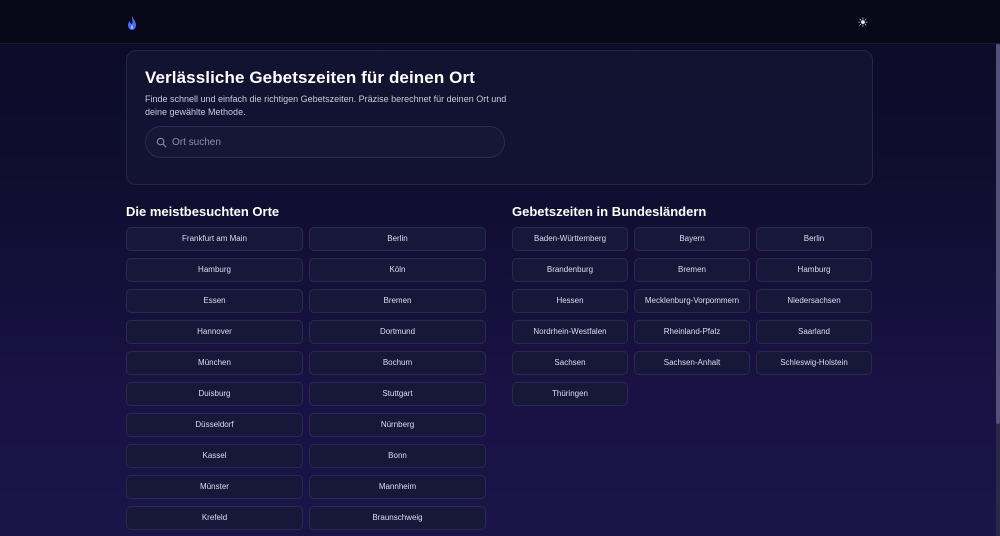  Describe the element at coordinates (397, 518) in the screenshot. I see `city-button: Braunschweig` at that location.